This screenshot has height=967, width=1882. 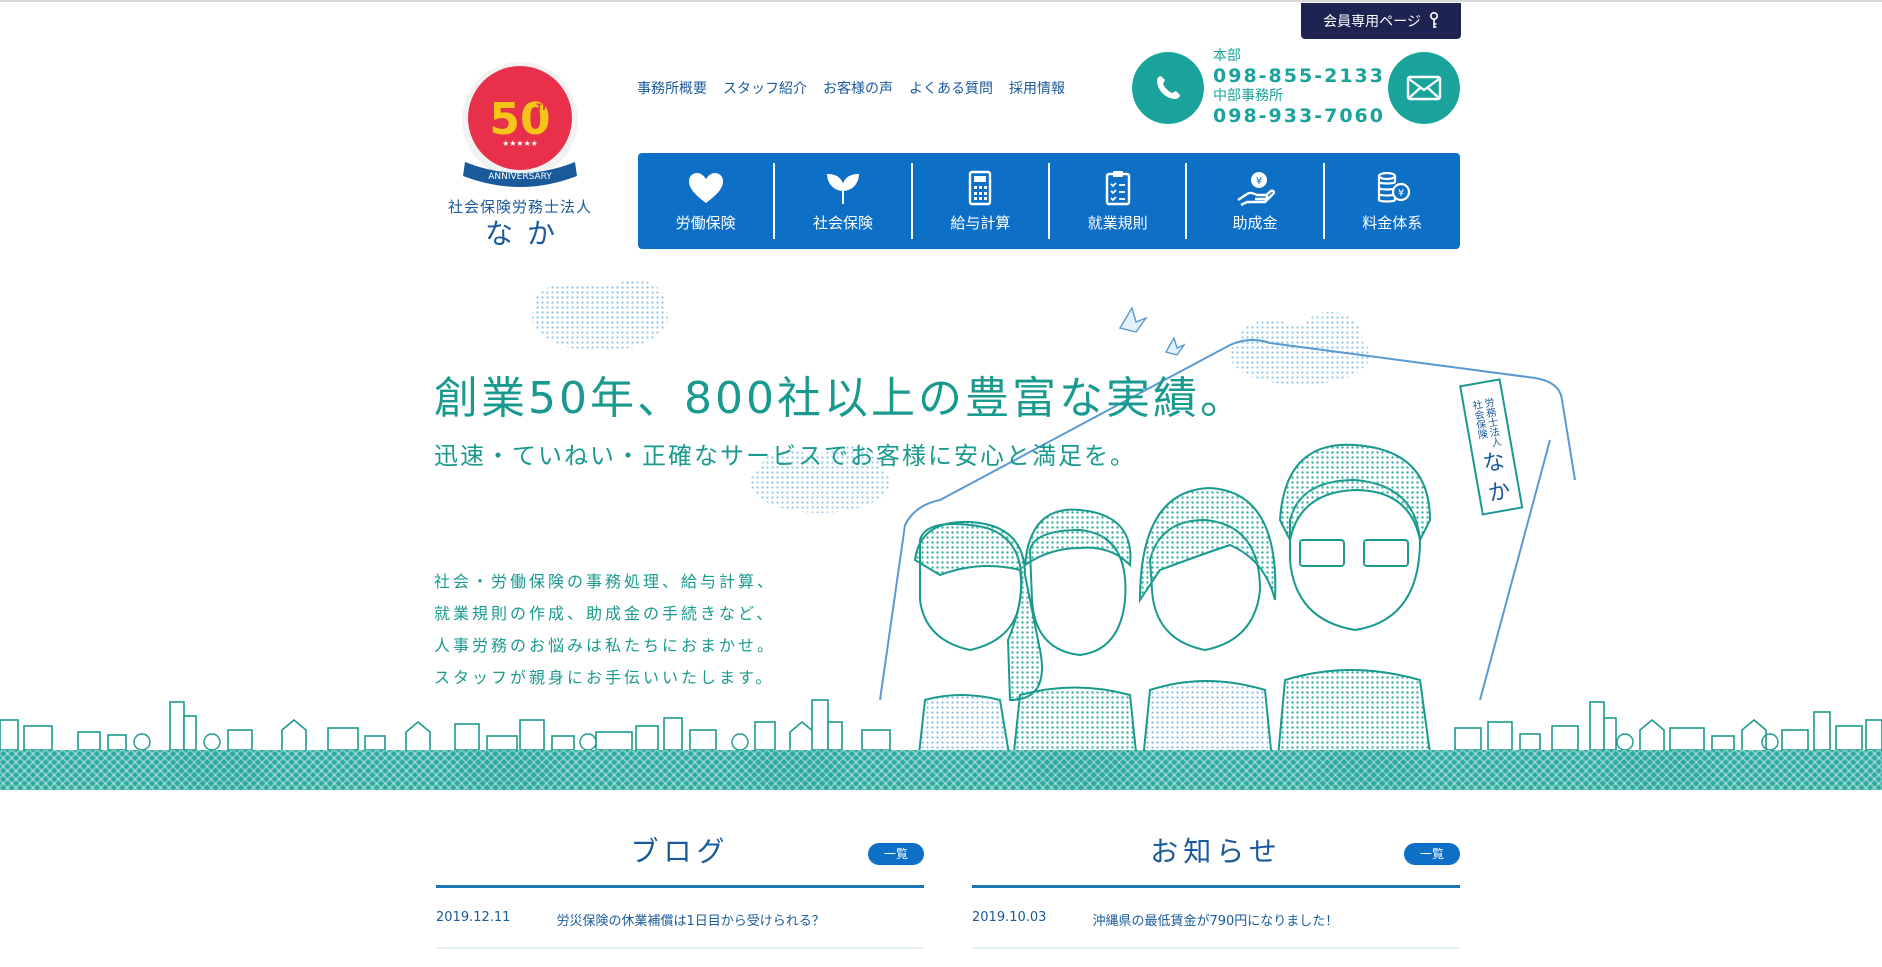 What do you see at coordinates (1432, 854) in the screenshot?
I see `news-list-button: 一覧` at bounding box center [1432, 854].